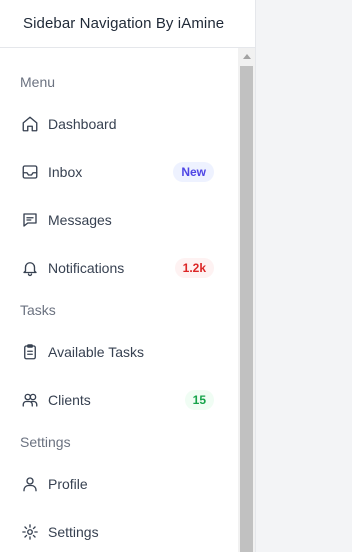 This screenshot has height=552, width=352. I want to click on scroll-thumb, so click(246, 309).